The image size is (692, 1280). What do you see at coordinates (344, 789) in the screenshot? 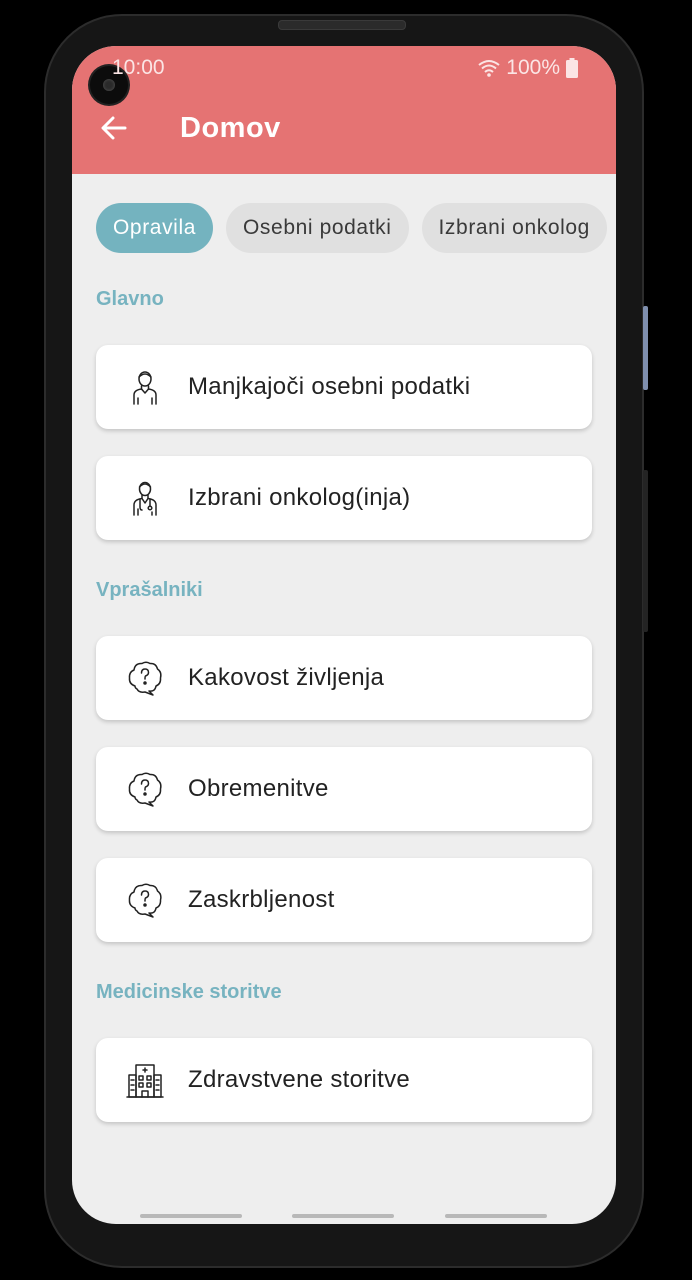
I see `item-burdens: Obremenitve` at bounding box center [344, 789].